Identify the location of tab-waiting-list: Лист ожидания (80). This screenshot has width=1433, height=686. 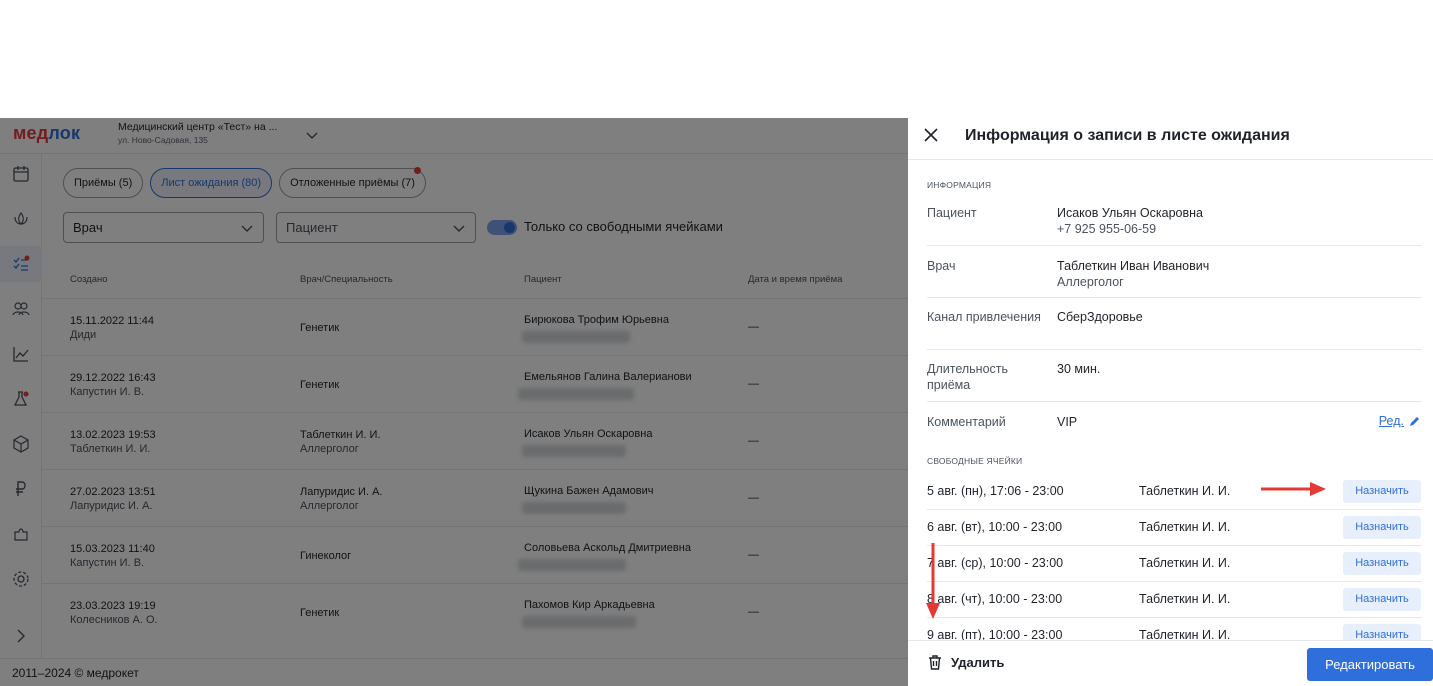
(211, 183).